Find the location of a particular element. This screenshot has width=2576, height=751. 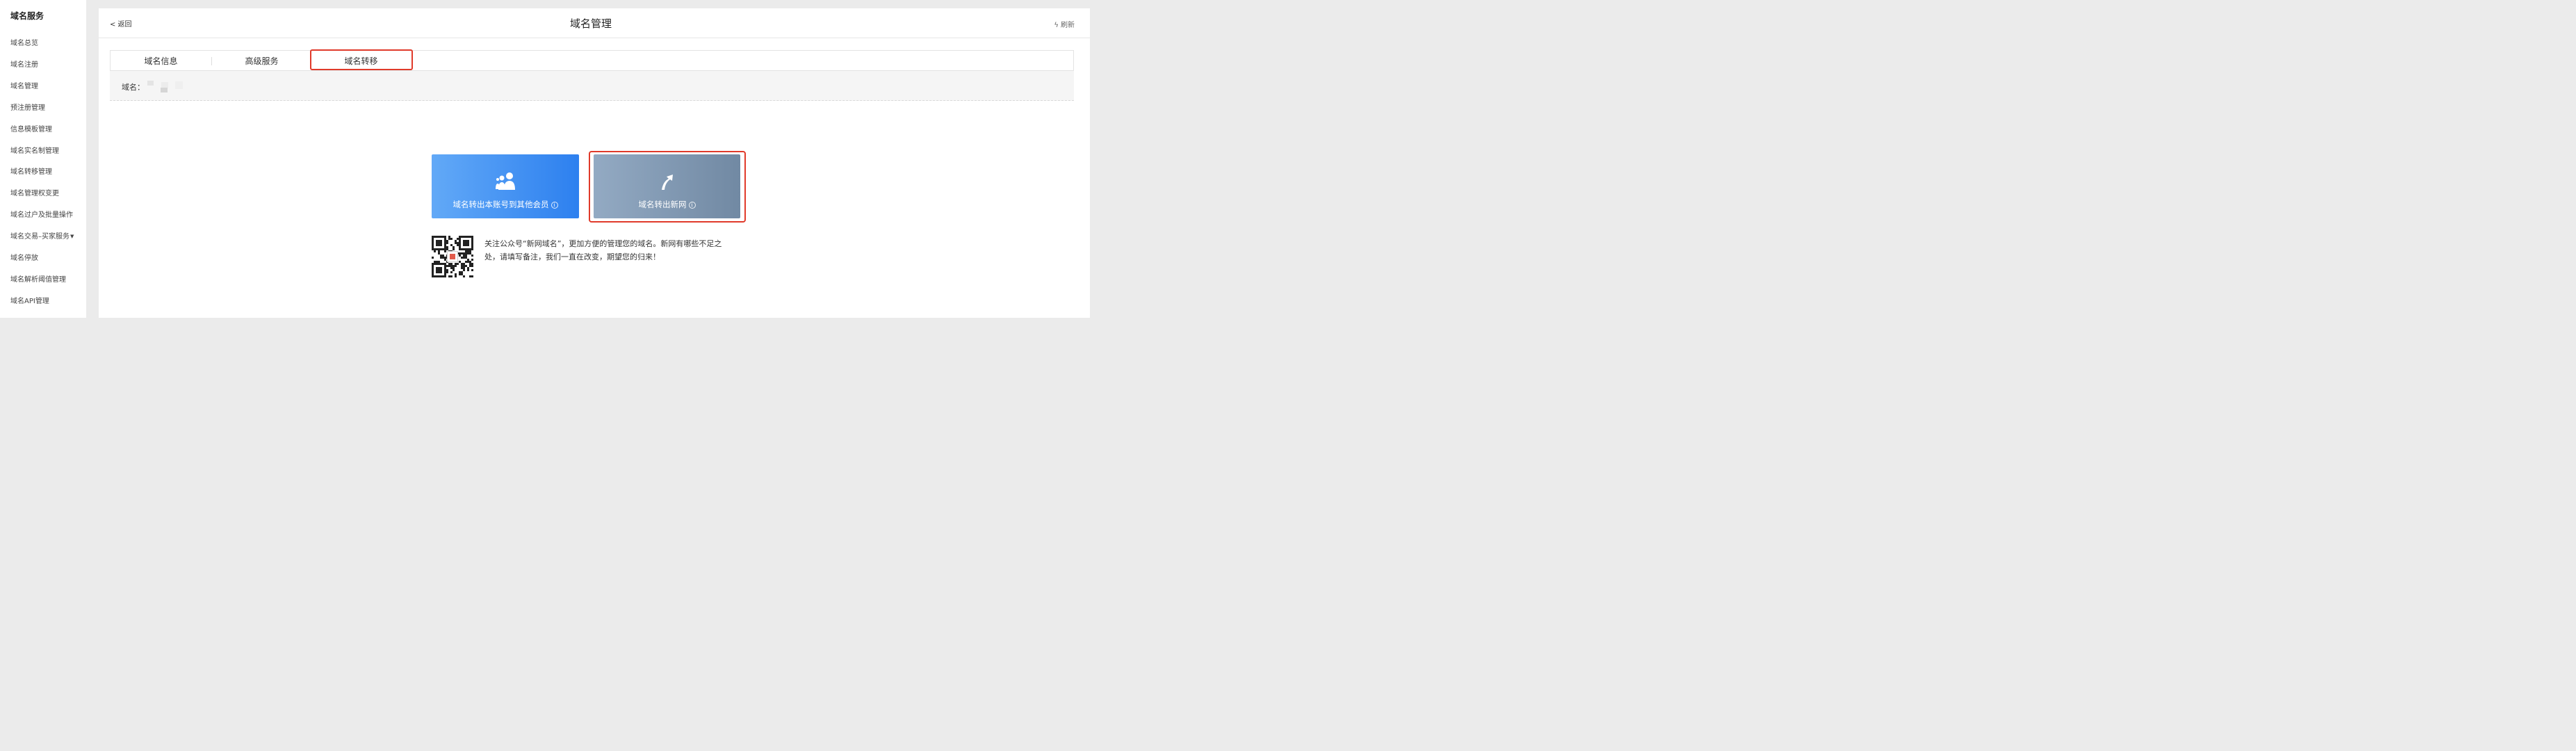

caret-down-icon: ▼ is located at coordinates (72, 236).